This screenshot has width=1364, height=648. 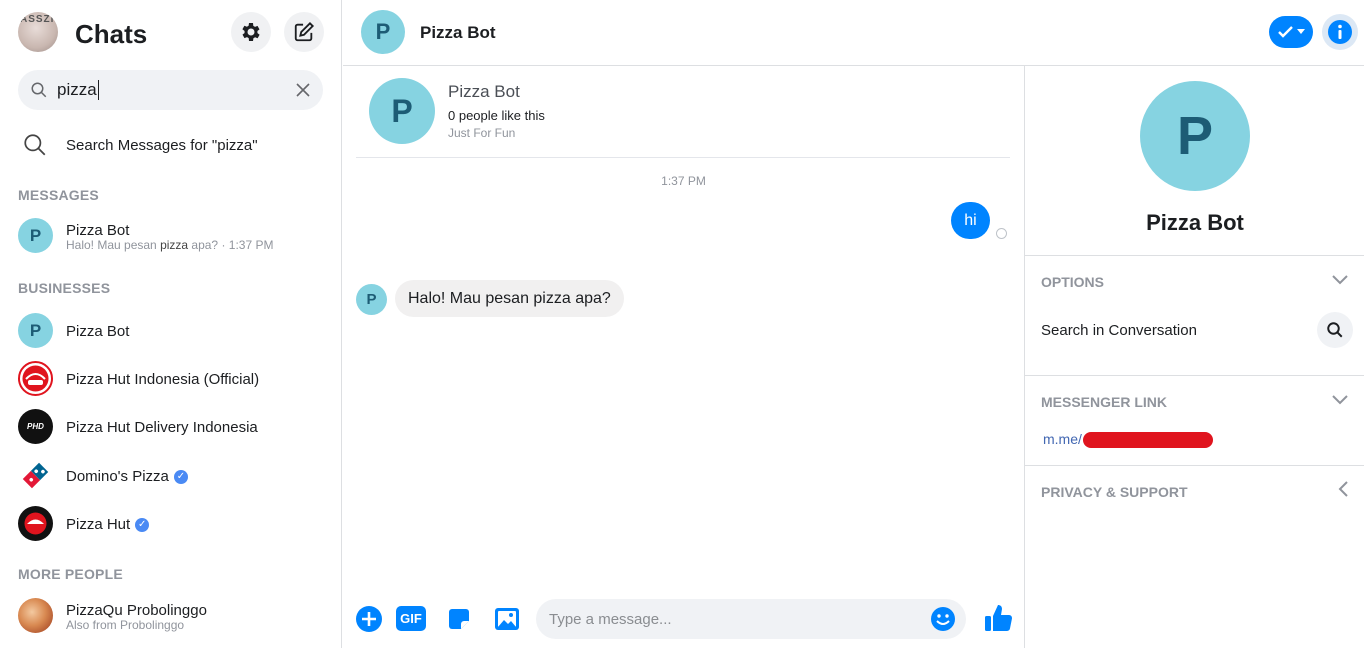 What do you see at coordinates (1147, 440) in the screenshot?
I see `redaction-mark` at bounding box center [1147, 440].